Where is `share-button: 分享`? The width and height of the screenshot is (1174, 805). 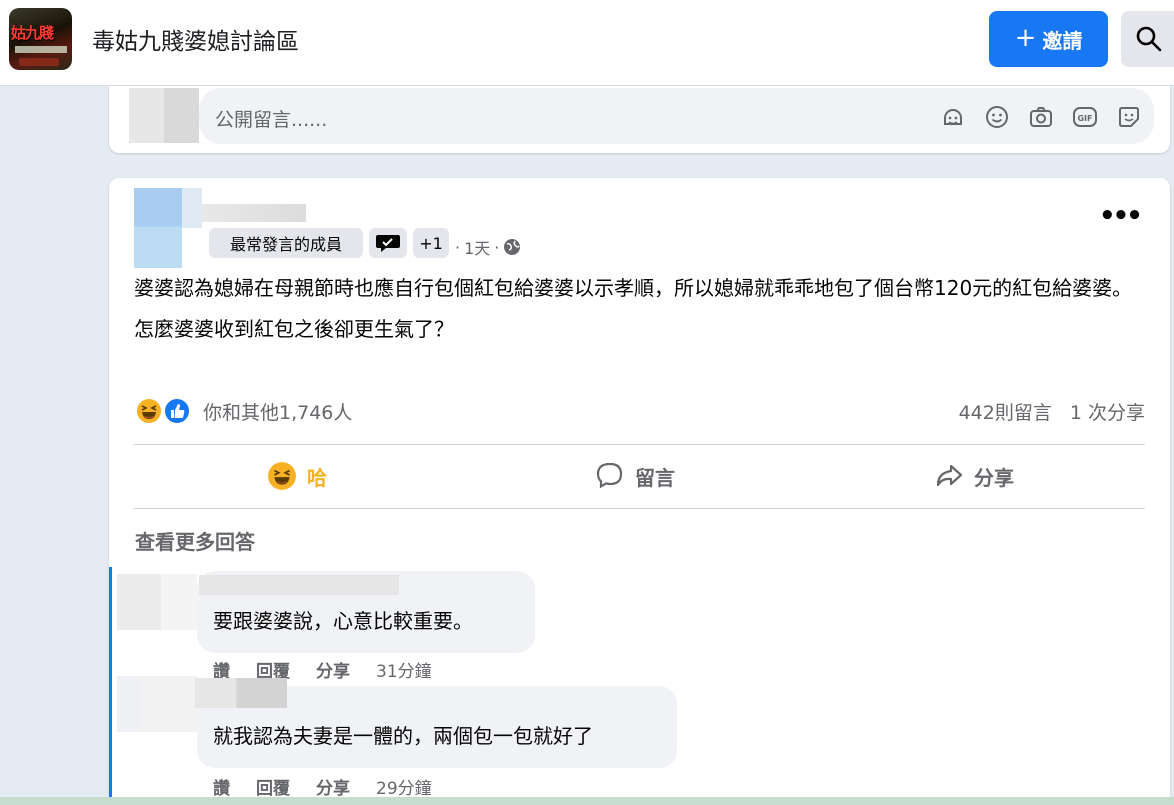
share-button: 分享 is located at coordinates (974, 476).